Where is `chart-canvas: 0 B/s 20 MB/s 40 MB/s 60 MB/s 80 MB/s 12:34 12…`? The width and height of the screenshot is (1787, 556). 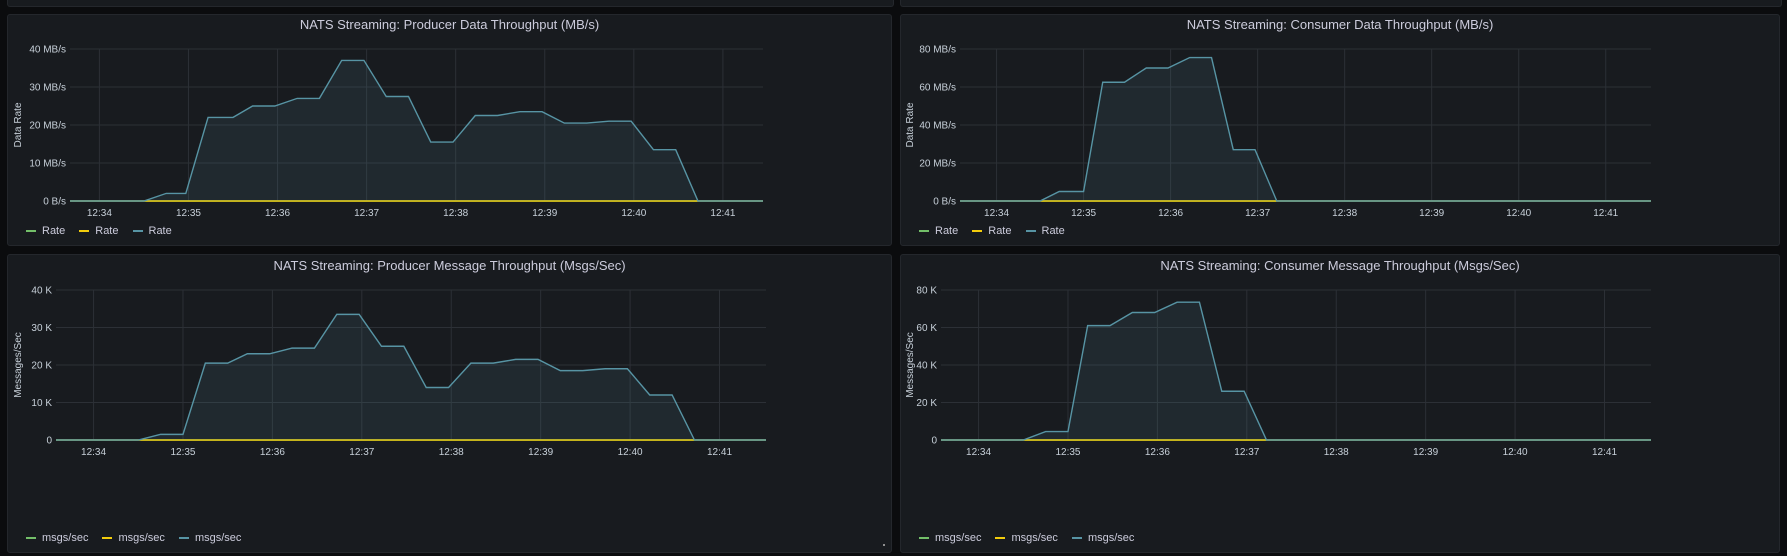 chart-canvas: 0 B/s 20 MB/s 40 MB/s 60 MB/s 80 MB/s 12:34 12… is located at coordinates (1278, 132).